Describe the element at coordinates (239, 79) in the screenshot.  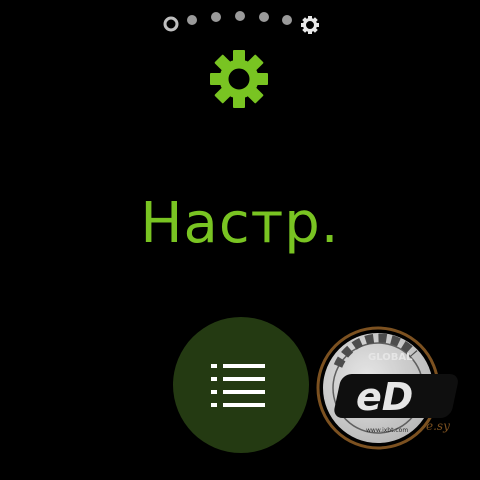
I see `settings-gear-icon` at that location.